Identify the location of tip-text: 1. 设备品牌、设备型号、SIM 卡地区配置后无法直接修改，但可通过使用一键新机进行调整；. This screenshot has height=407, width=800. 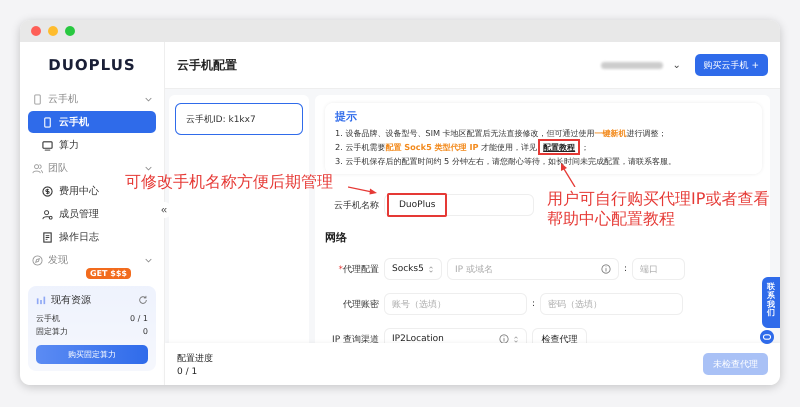
(501, 133).